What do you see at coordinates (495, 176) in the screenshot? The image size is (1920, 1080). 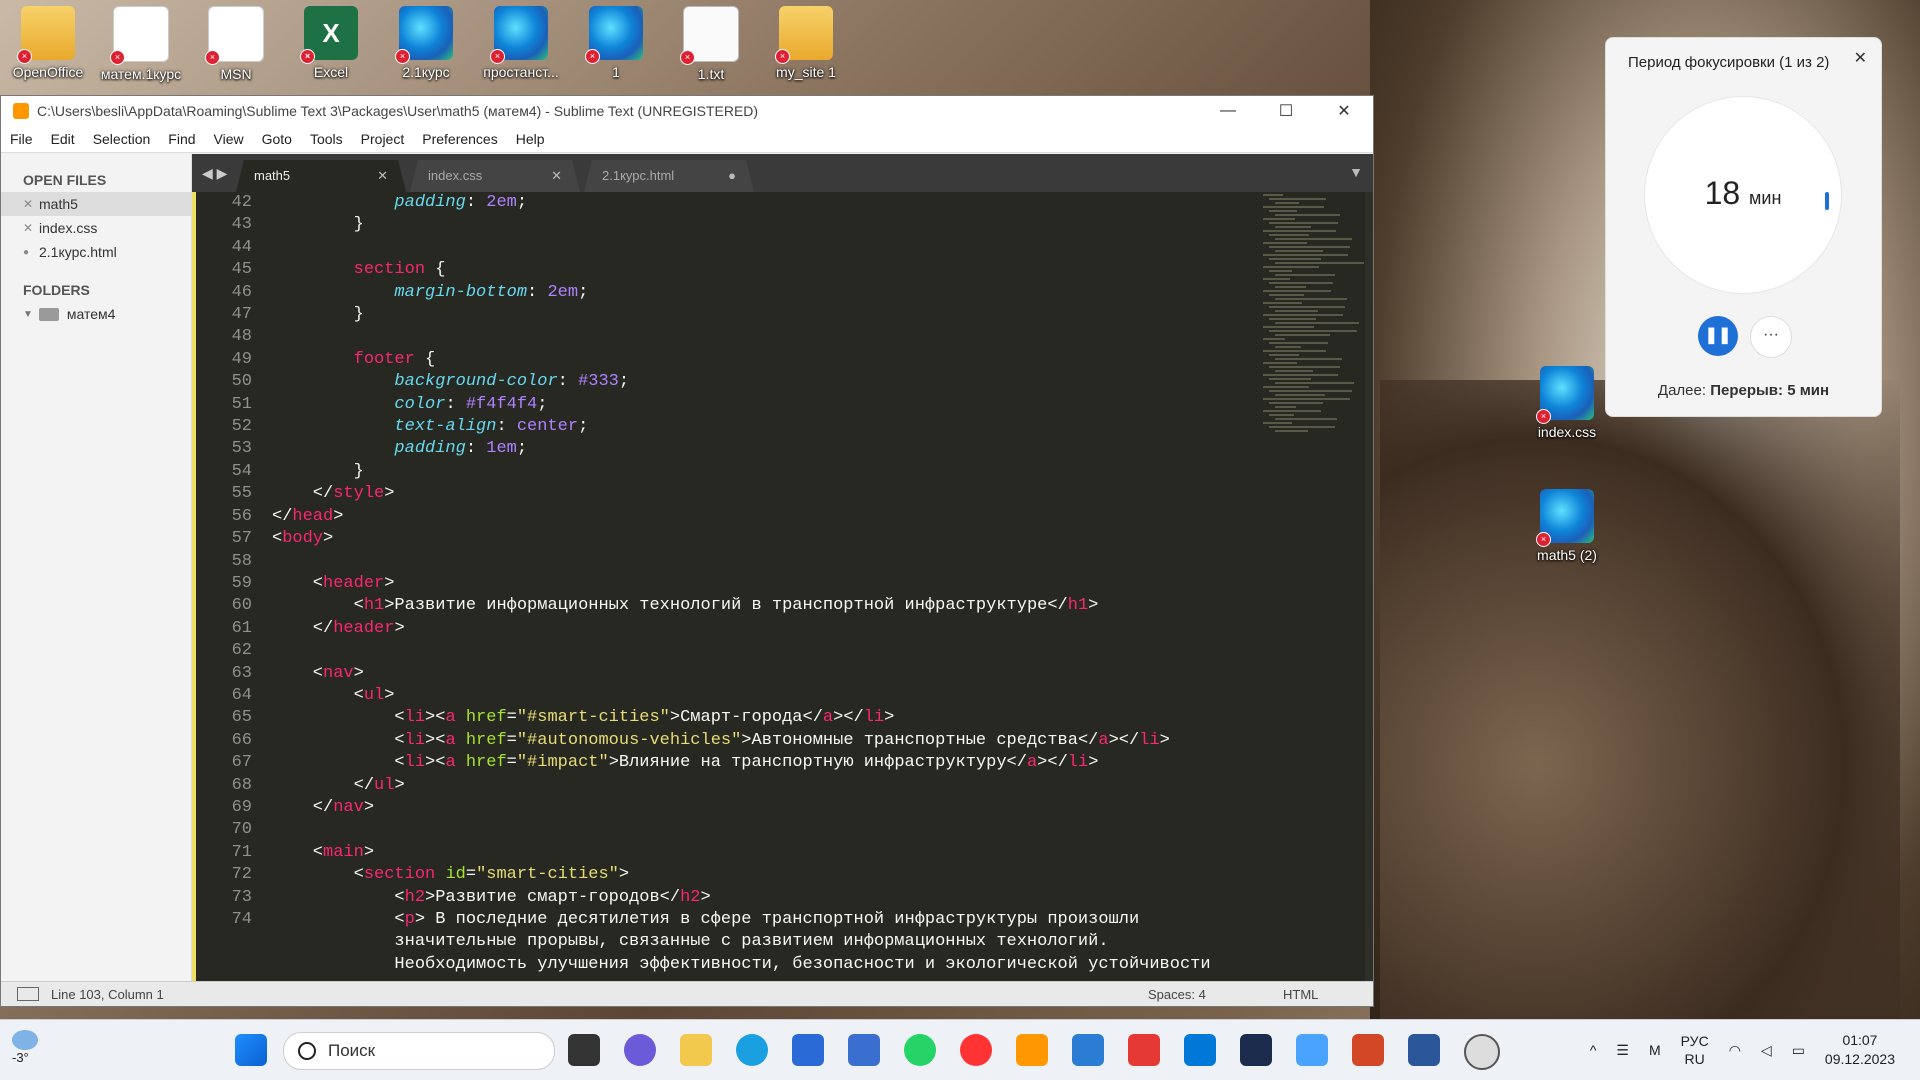 I see `tab-index-css: index.css ✕` at bounding box center [495, 176].